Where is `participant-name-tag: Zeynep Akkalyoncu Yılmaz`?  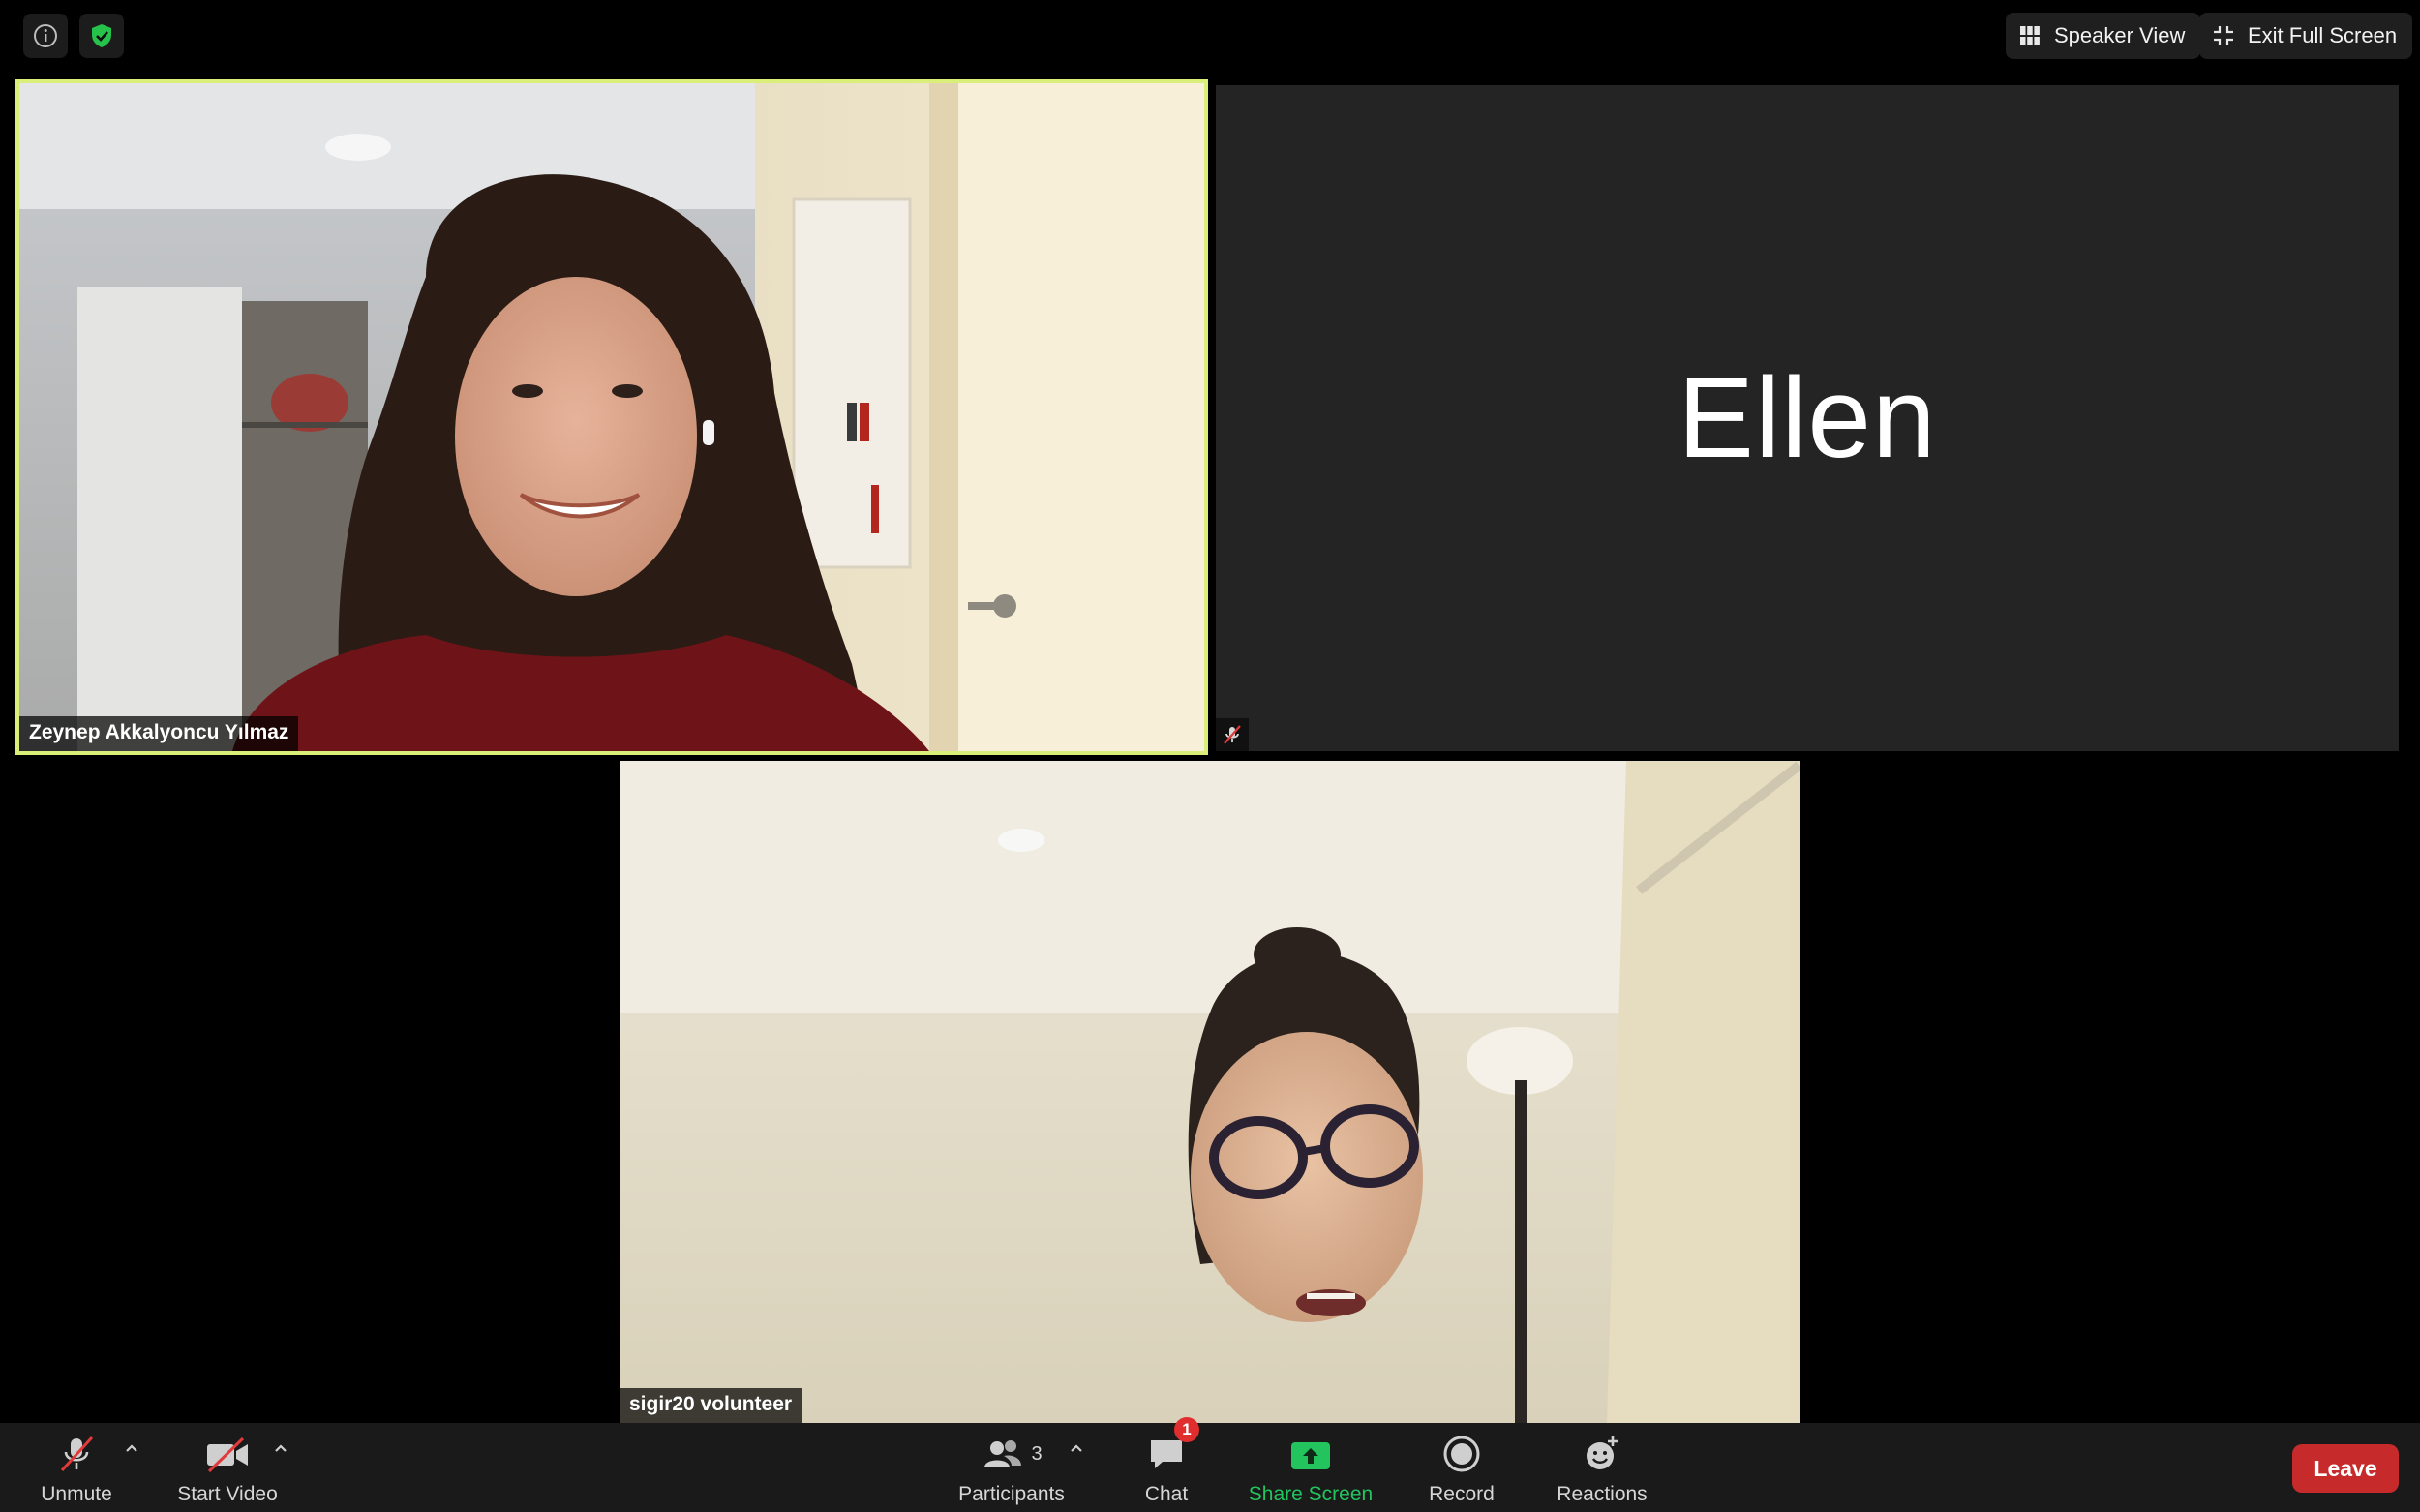 participant-name-tag: Zeynep Akkalyoncu Yılmaz is located at coordinates (159, 733).